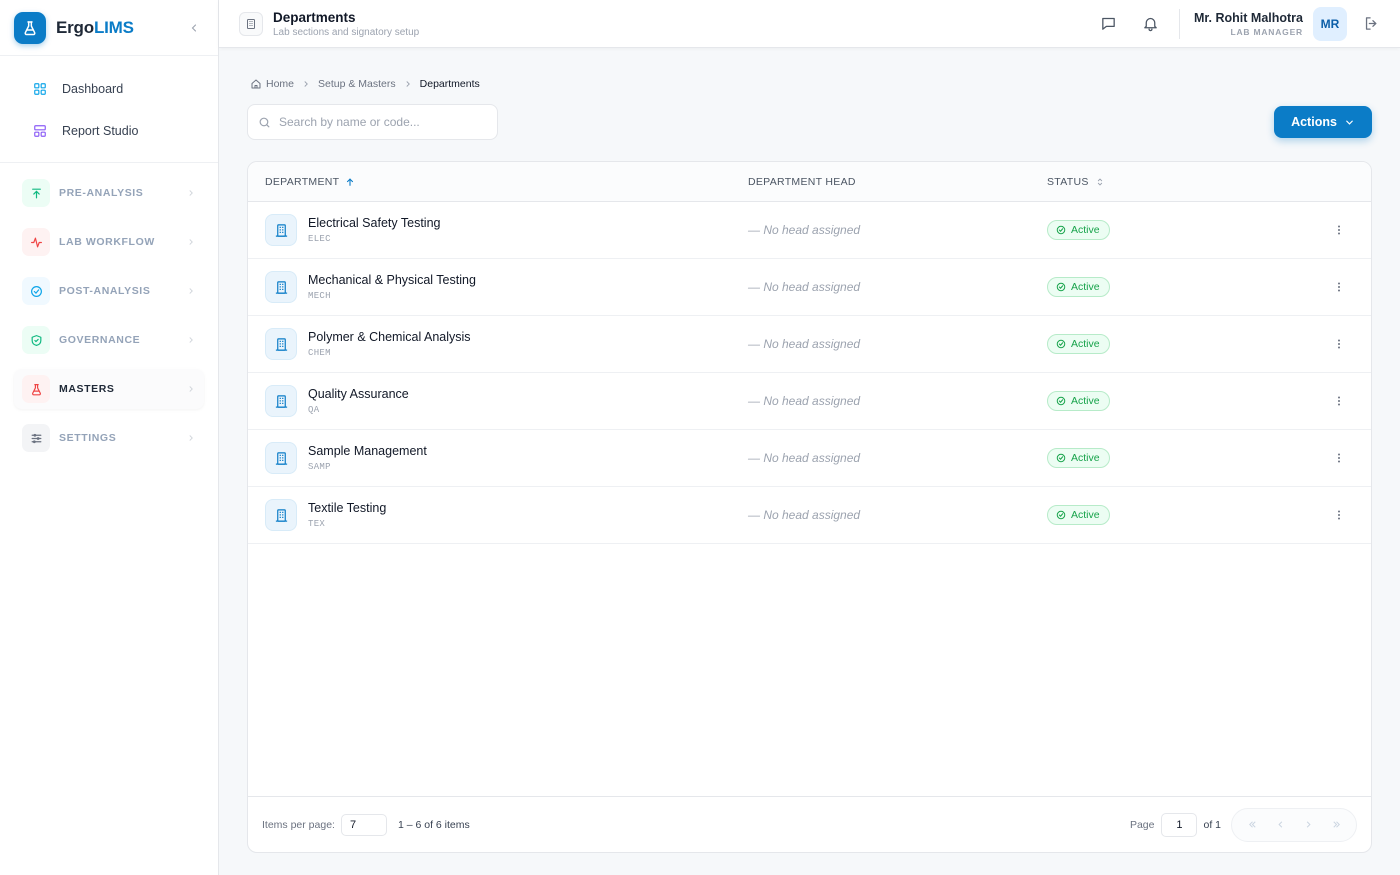 The image size is (1400, 875). Describe the element at coordinates (363, 824) in the screenshot. I see `items-per-page-input: 7` at that location.